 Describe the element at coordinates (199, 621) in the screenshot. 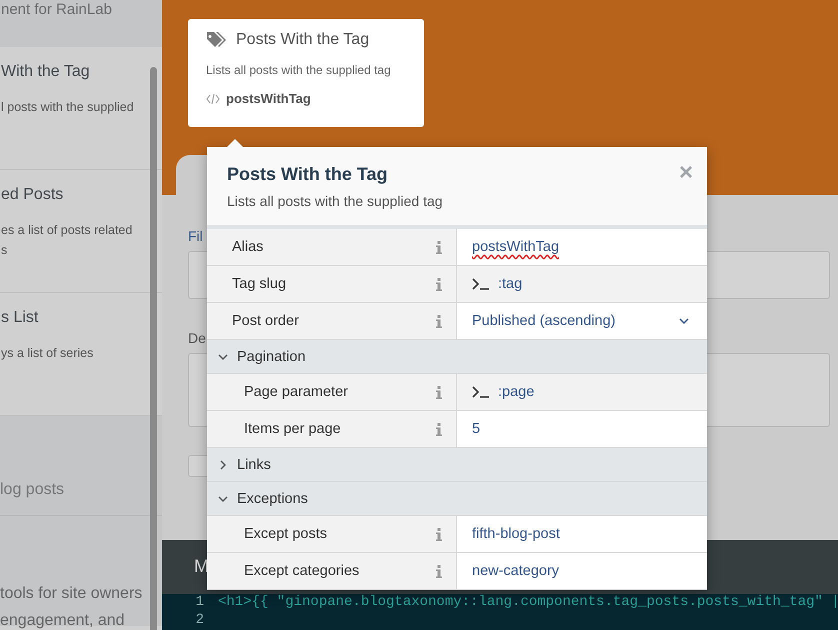

I see `line-number: 2` at that location.